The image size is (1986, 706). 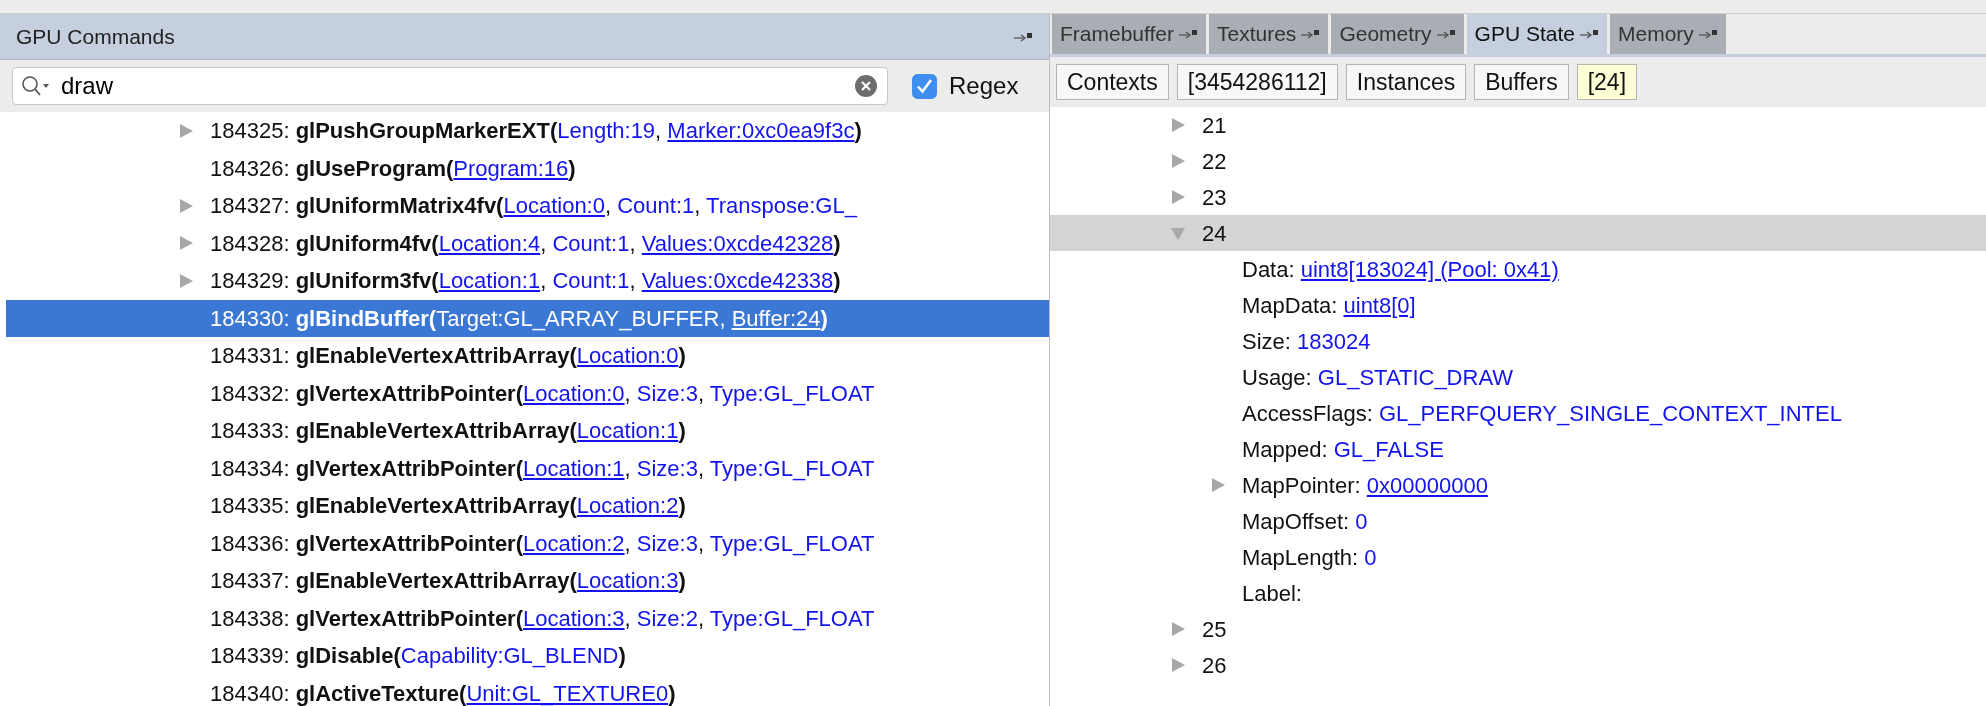 I want to click on argument-link: Program:16, so click(x=511, y=168).